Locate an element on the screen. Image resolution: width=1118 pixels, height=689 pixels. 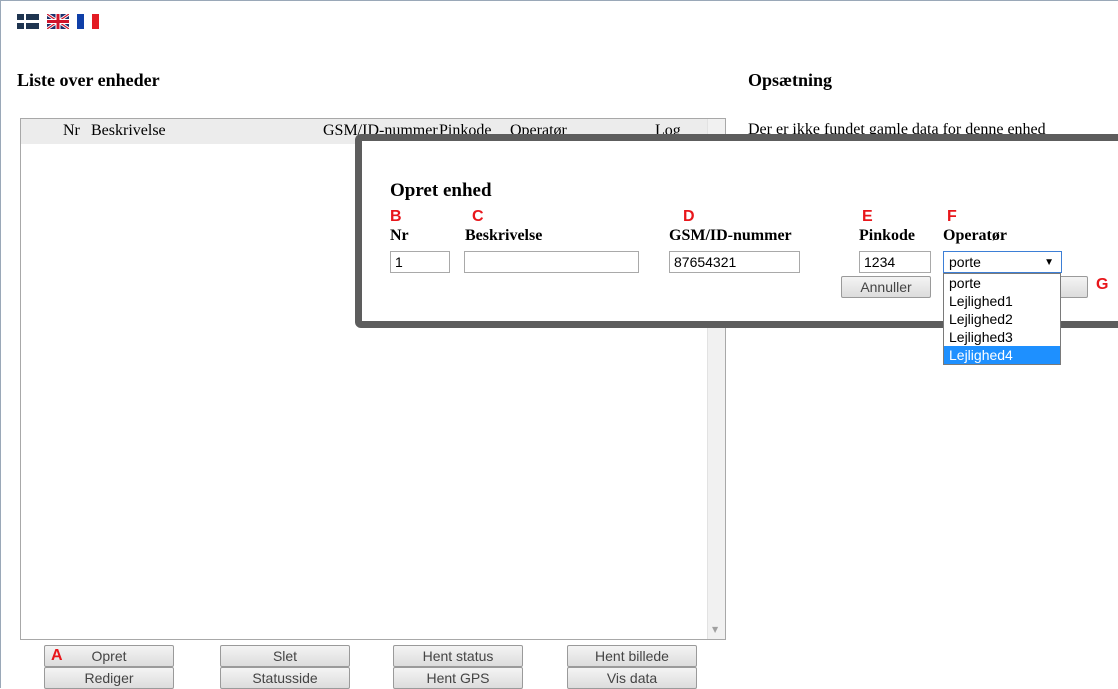
pin-field: 1234 is located at coordinates (895, 262).